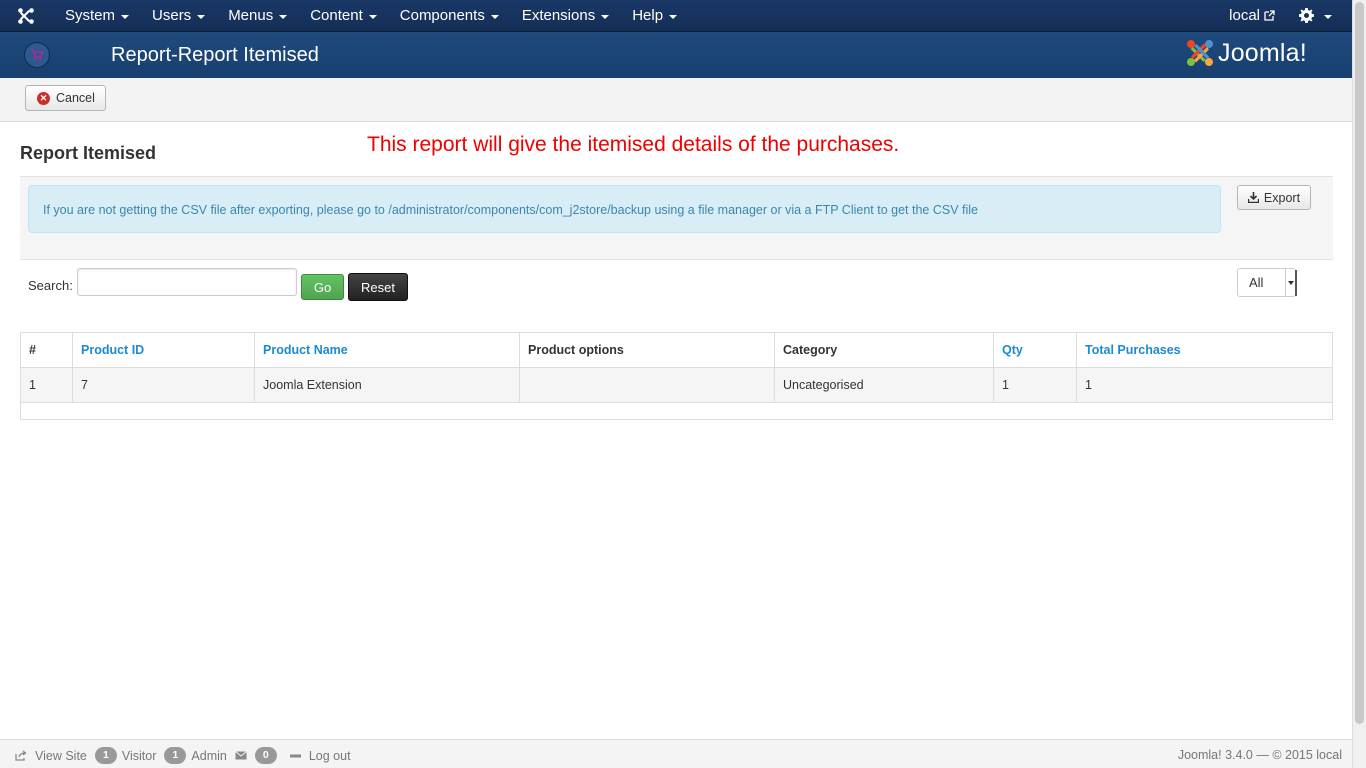  Describe the element at coordinates (88, 153) in the screenshot. I see `report-heading: Report Itemised` at that location.